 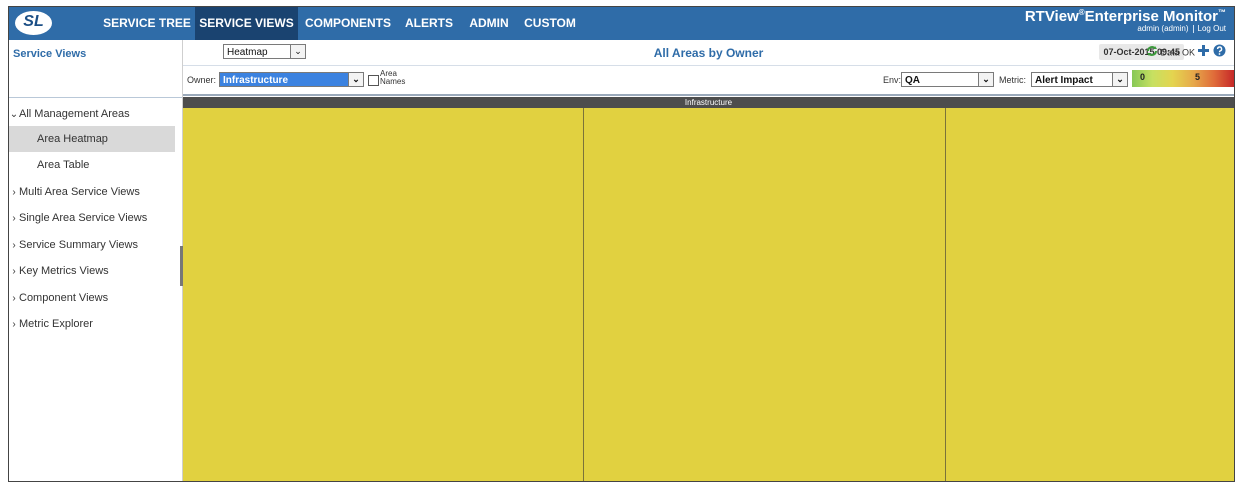 I want to click on brand-name: RTView, so click(x=1051, y=16).